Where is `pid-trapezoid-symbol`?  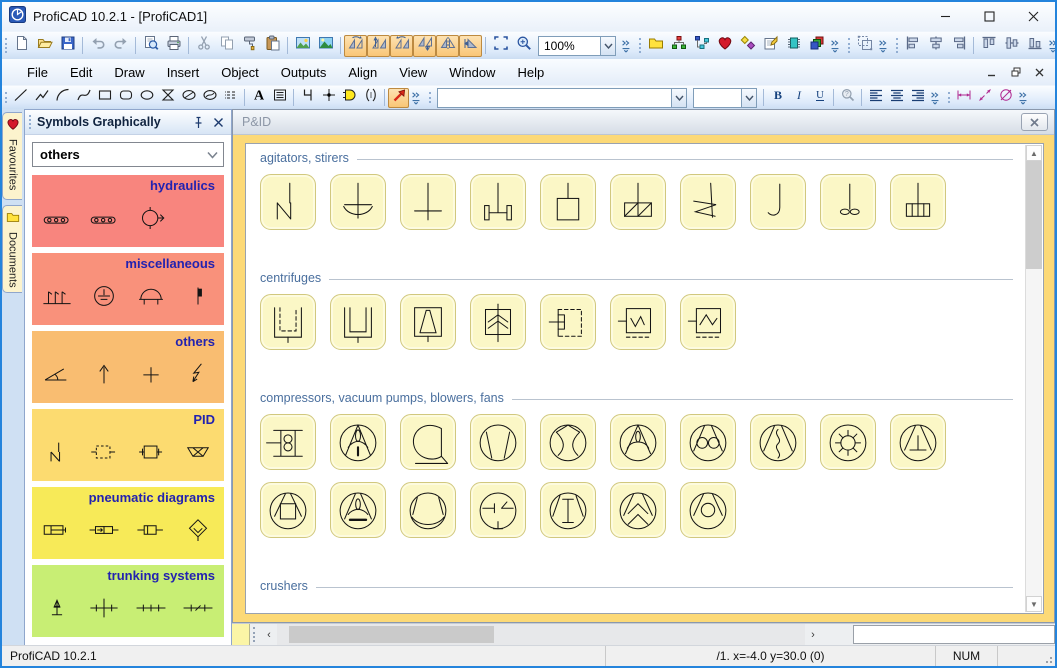 pid-trapezoid-symbol is located at coordinates (198, 454).